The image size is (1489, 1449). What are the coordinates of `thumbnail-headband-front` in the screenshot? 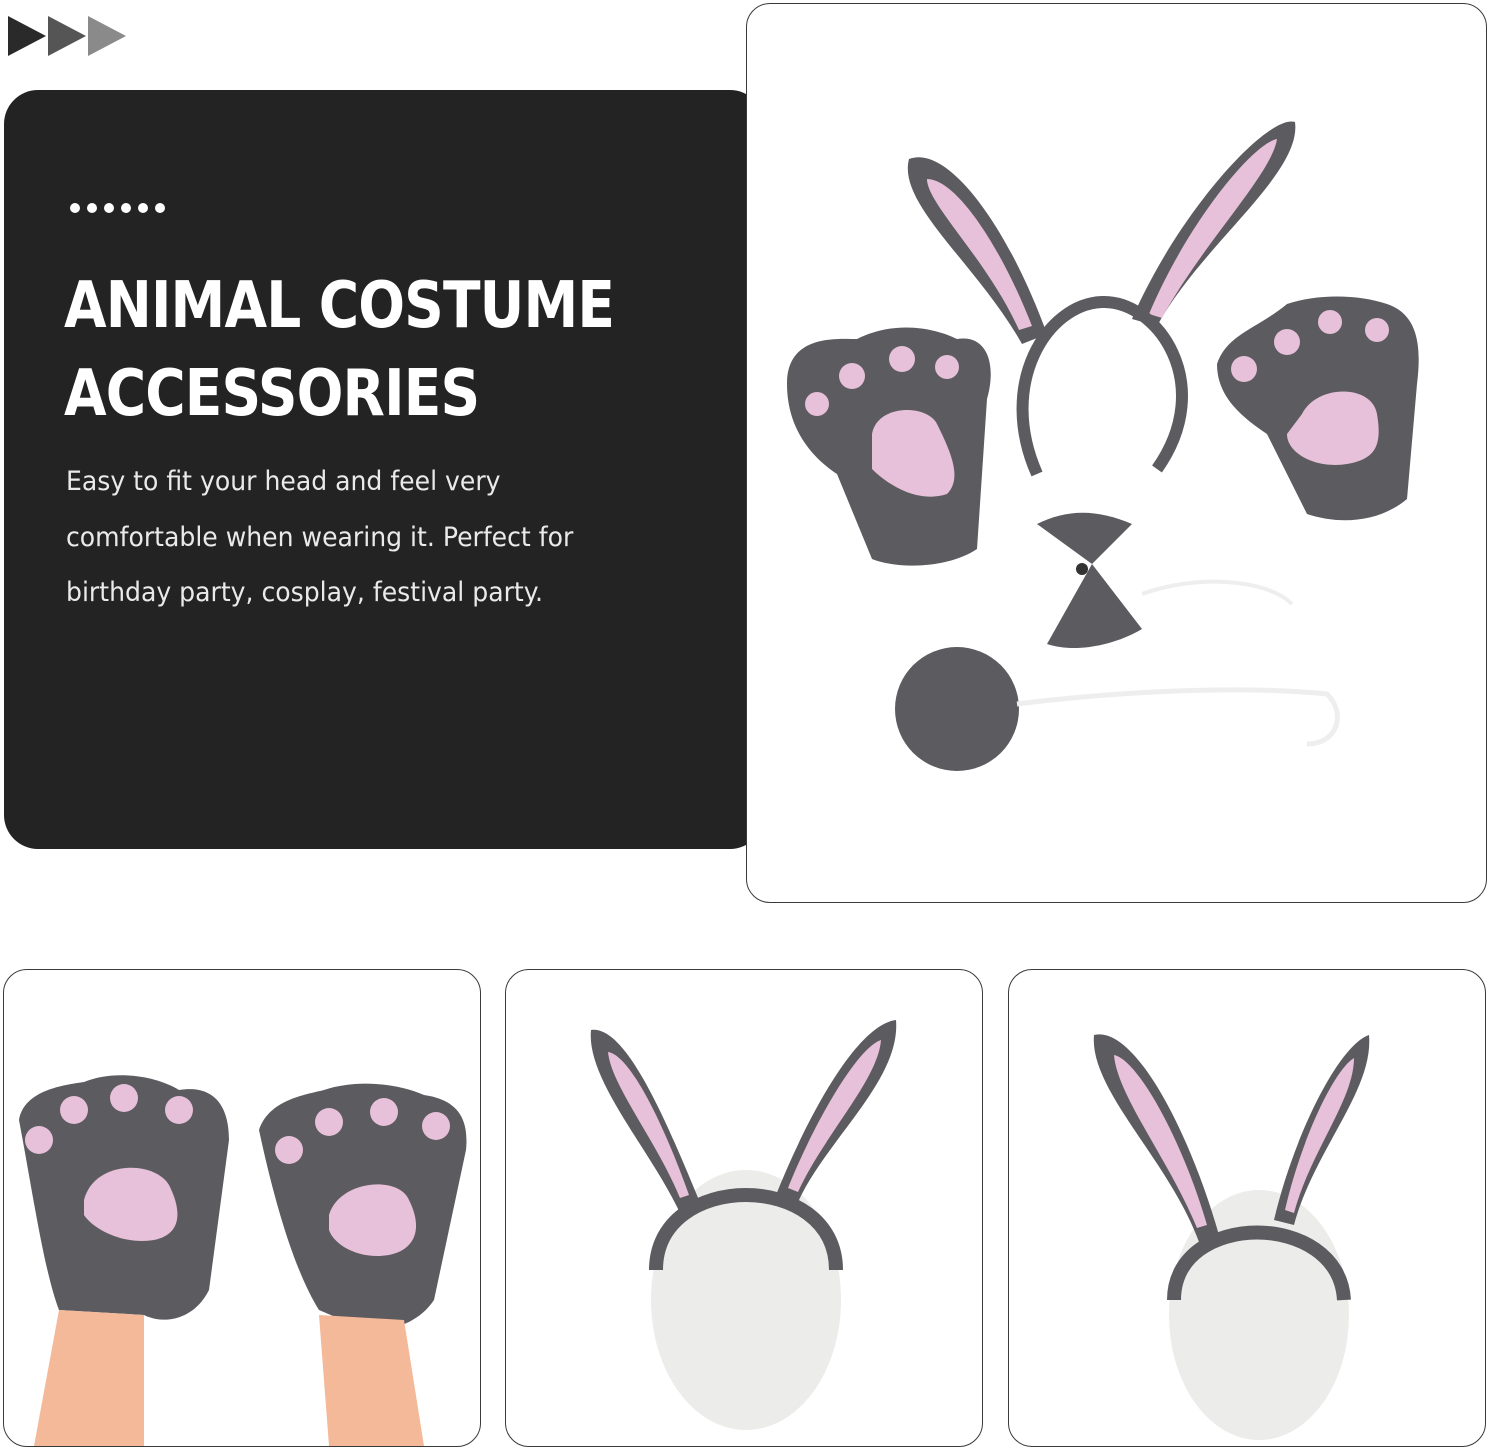 It's located at (744, 1208).